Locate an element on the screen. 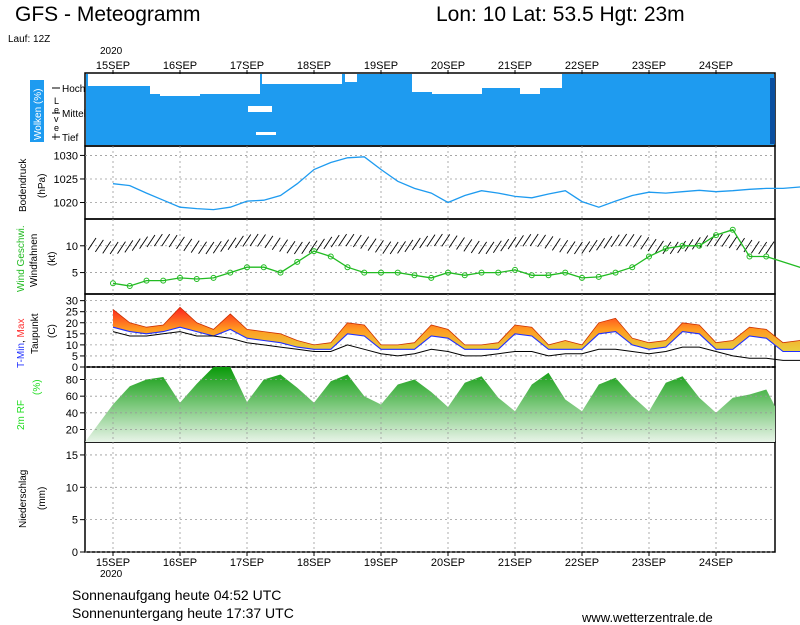 Image resolution: width=800 pixels, height=625 pixels. date-label-bottom: 19SEP is located at coordinates (381, 563).